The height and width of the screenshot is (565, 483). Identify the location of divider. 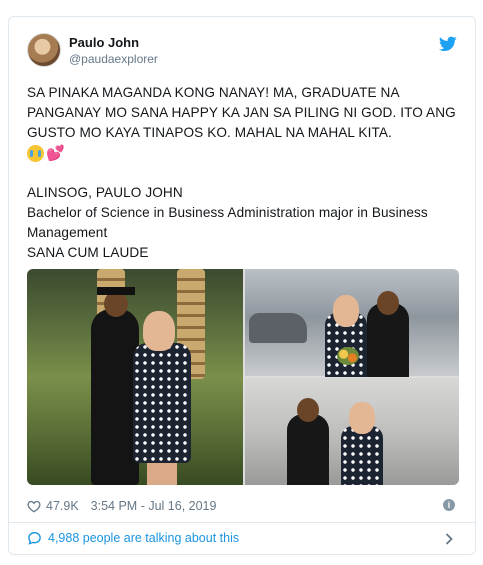
(242, 522).